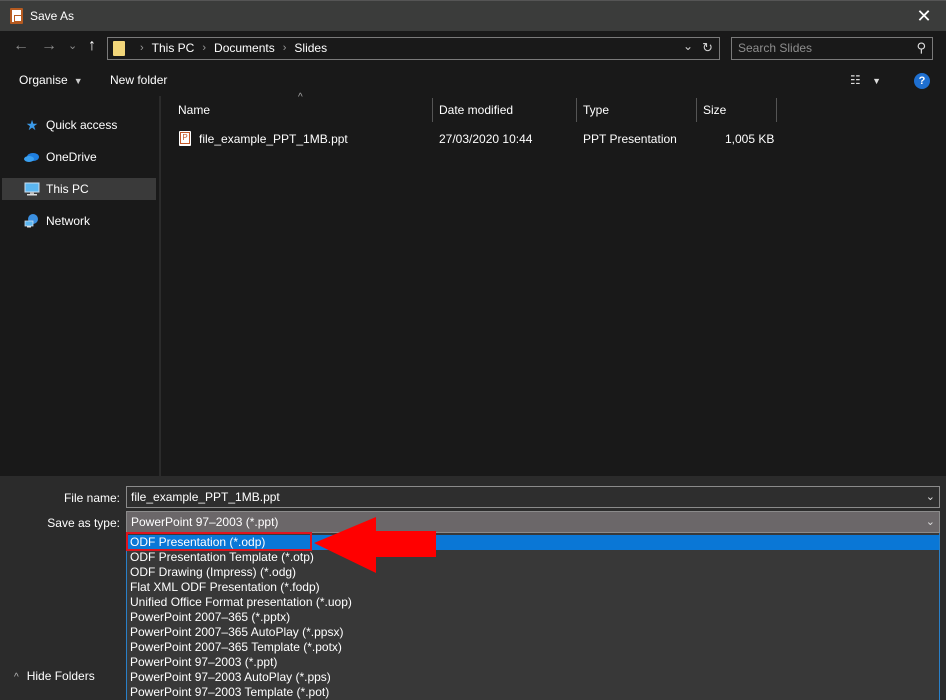  I want to click on window-title: Save As, so click(52, 16).